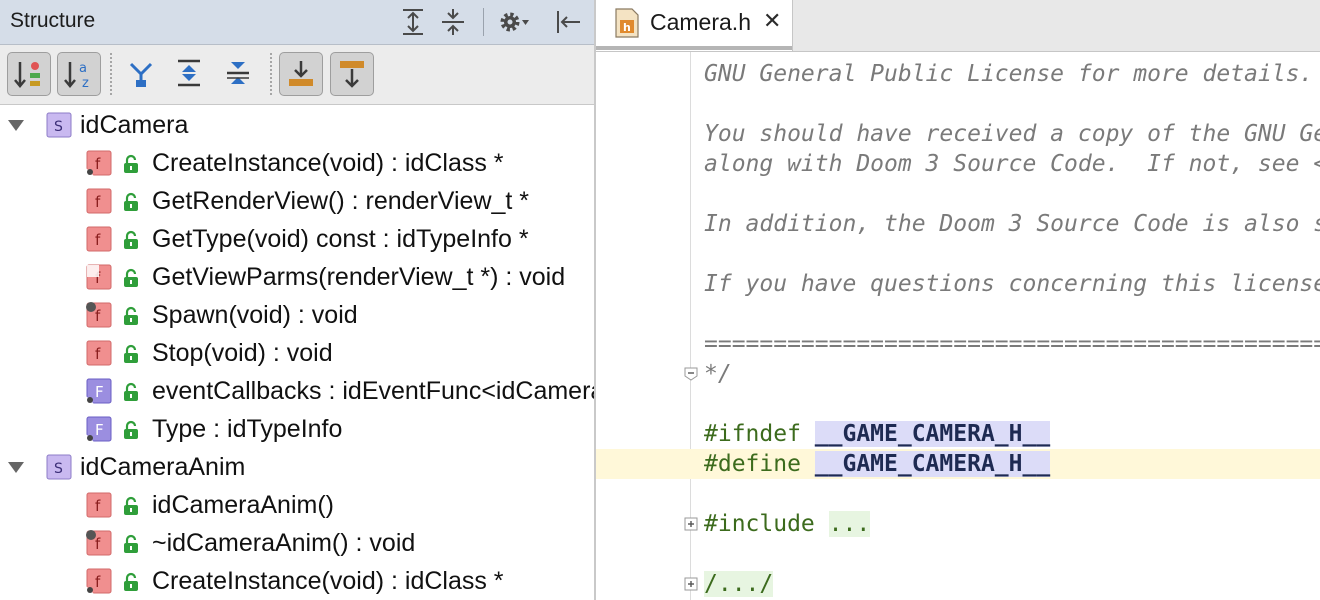  I want to click on tree-member-row: FeventCallbacks : idEventFunc<idCamera>, so click(297, 391).